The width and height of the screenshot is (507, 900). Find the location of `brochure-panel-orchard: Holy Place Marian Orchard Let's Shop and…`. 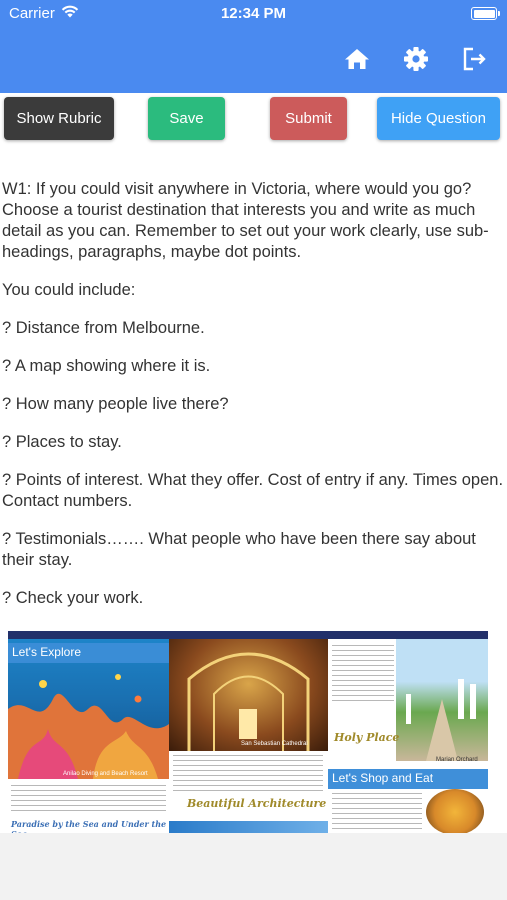

brochure-panel-orchard: Holy Place Marian Orchard Let's Shop and… is located at coordinates (408, 736).